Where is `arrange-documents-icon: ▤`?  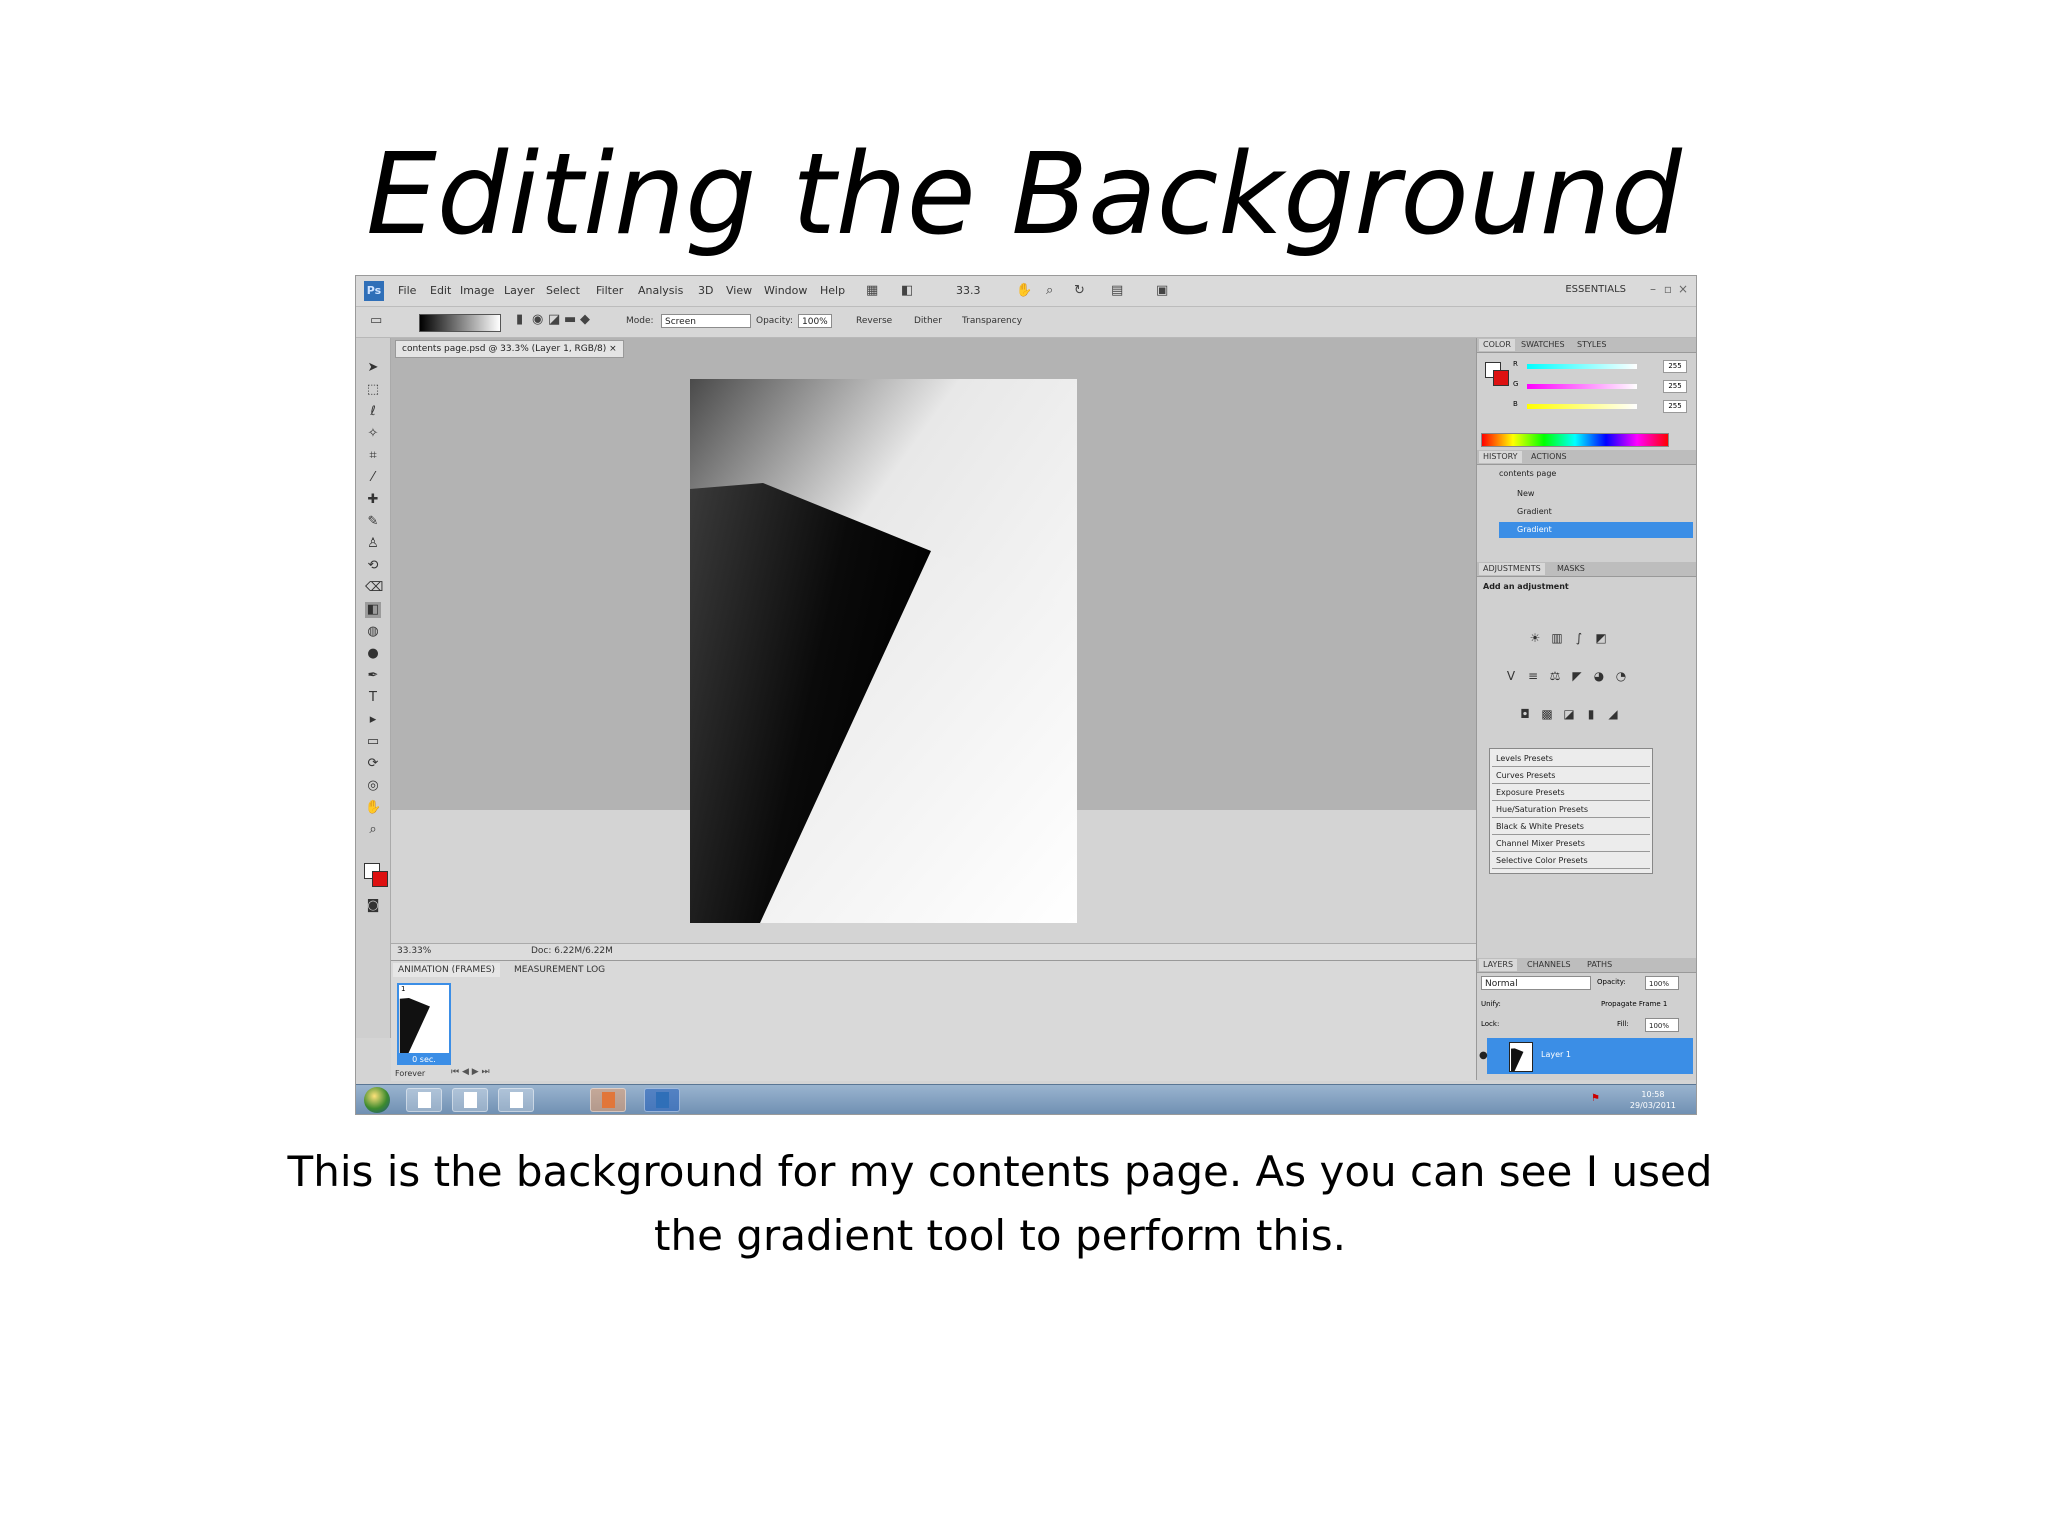 arrange-documents-icon: ▤ is located at coordinates (1117, 290).